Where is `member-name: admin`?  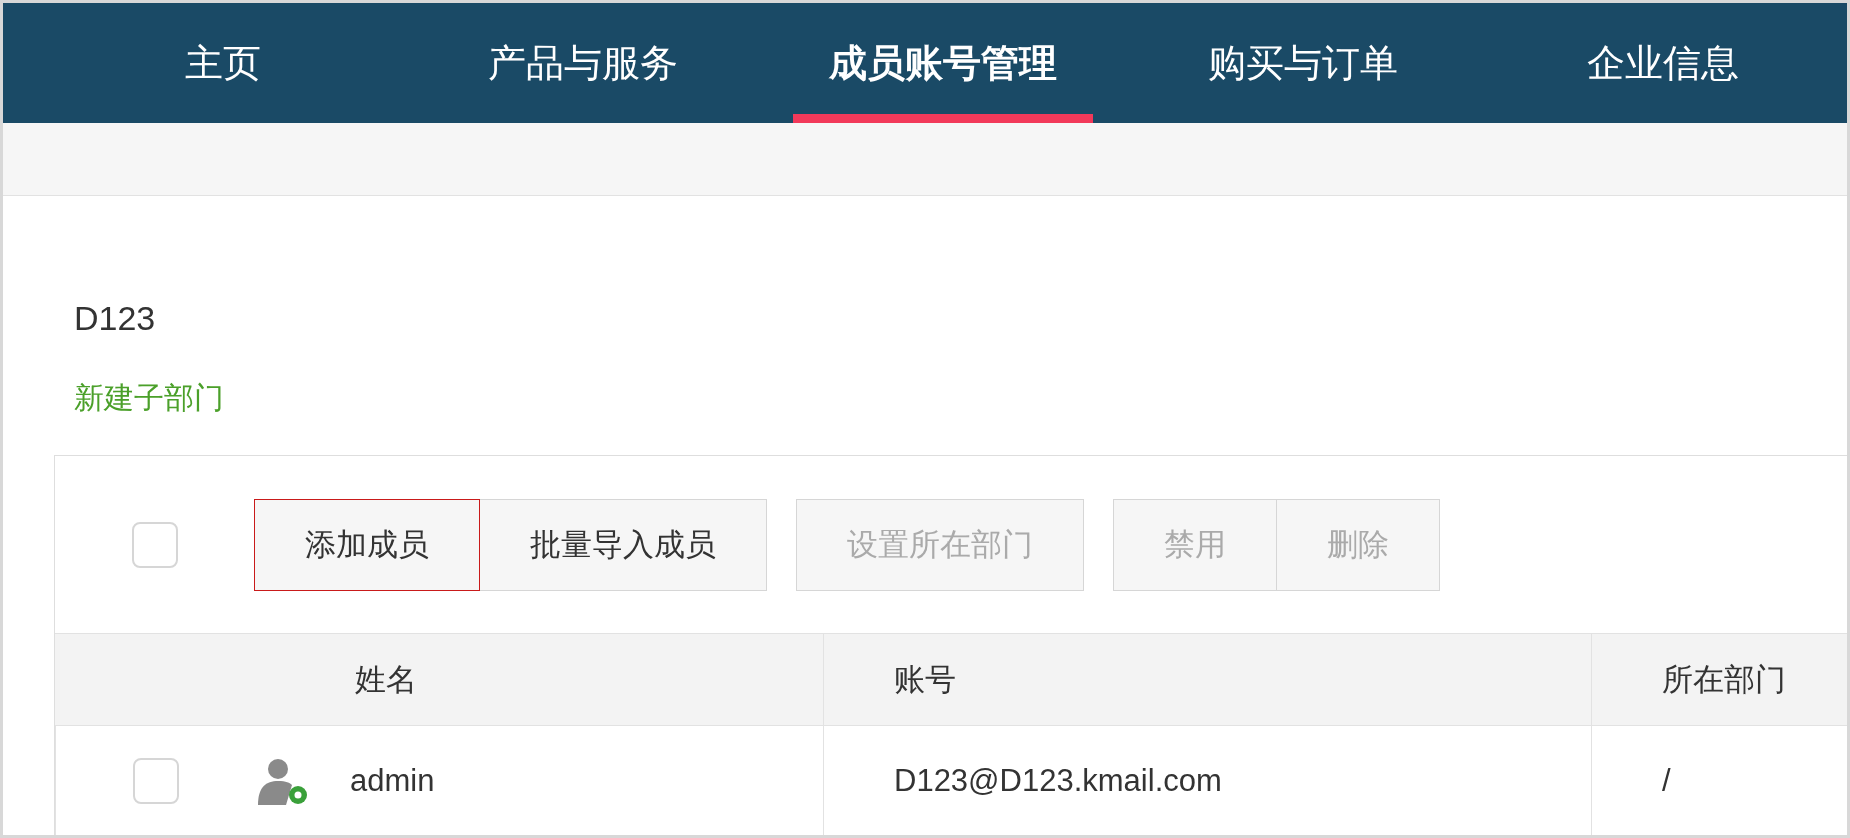
member-name: admin is located at coordinates (392, 780).